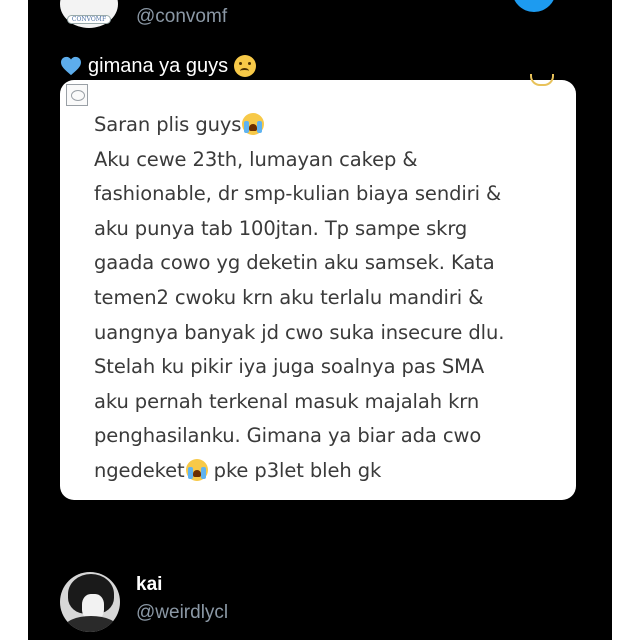  I want to click on message-line: uangnya banyak jd cwo suka insecure dlu., so click(299, 332).